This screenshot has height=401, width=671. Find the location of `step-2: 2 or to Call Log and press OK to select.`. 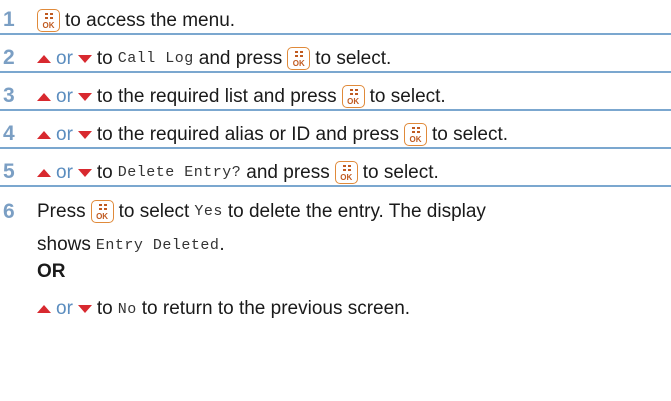

step-2: 2 or to Call Log and press OK to select. is located at coordinates (335, 57).